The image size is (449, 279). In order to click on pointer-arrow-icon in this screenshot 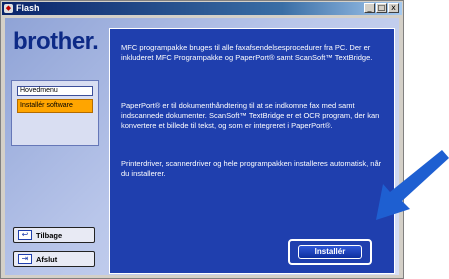, I will do `click(412, 185)`.